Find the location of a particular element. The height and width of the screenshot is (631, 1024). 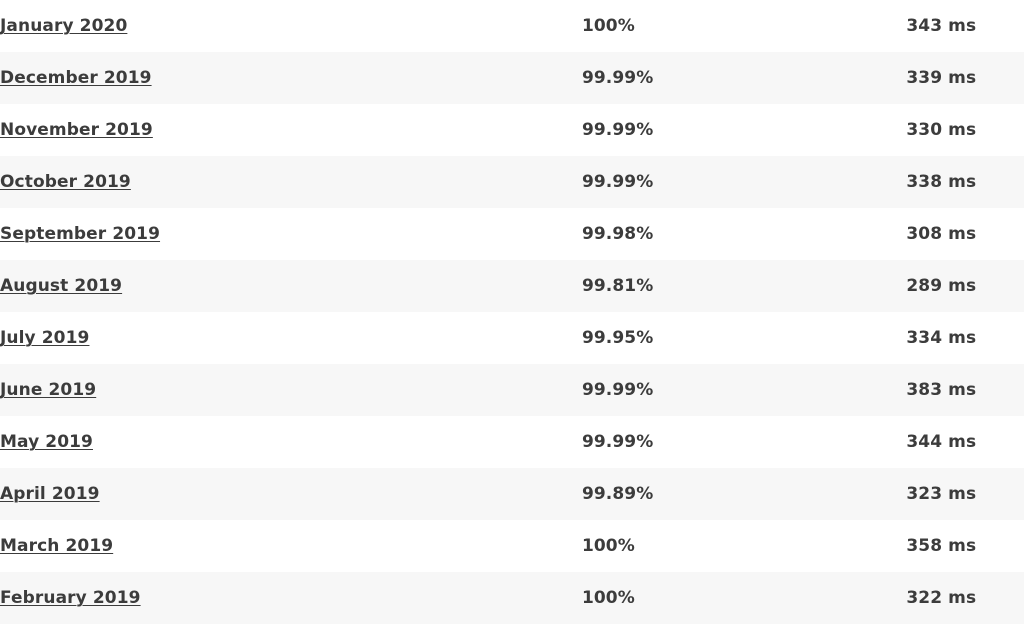

response-time-cell: 358 ms is located at coordinates (965, 546).